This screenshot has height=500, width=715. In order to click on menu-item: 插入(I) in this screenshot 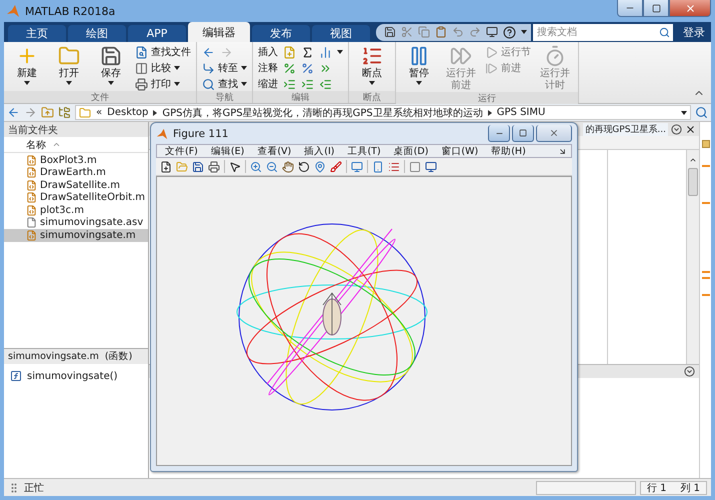, I will do `click(319, 151)`.